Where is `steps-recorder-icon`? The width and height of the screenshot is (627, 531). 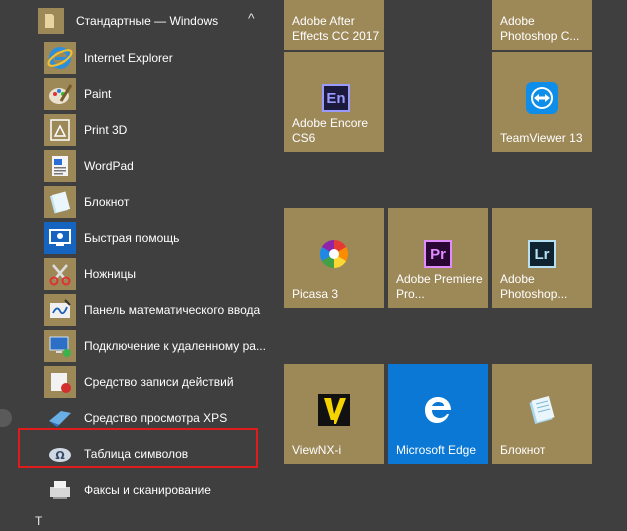 steps-recorder-icon is located at coordinates (60, 382).